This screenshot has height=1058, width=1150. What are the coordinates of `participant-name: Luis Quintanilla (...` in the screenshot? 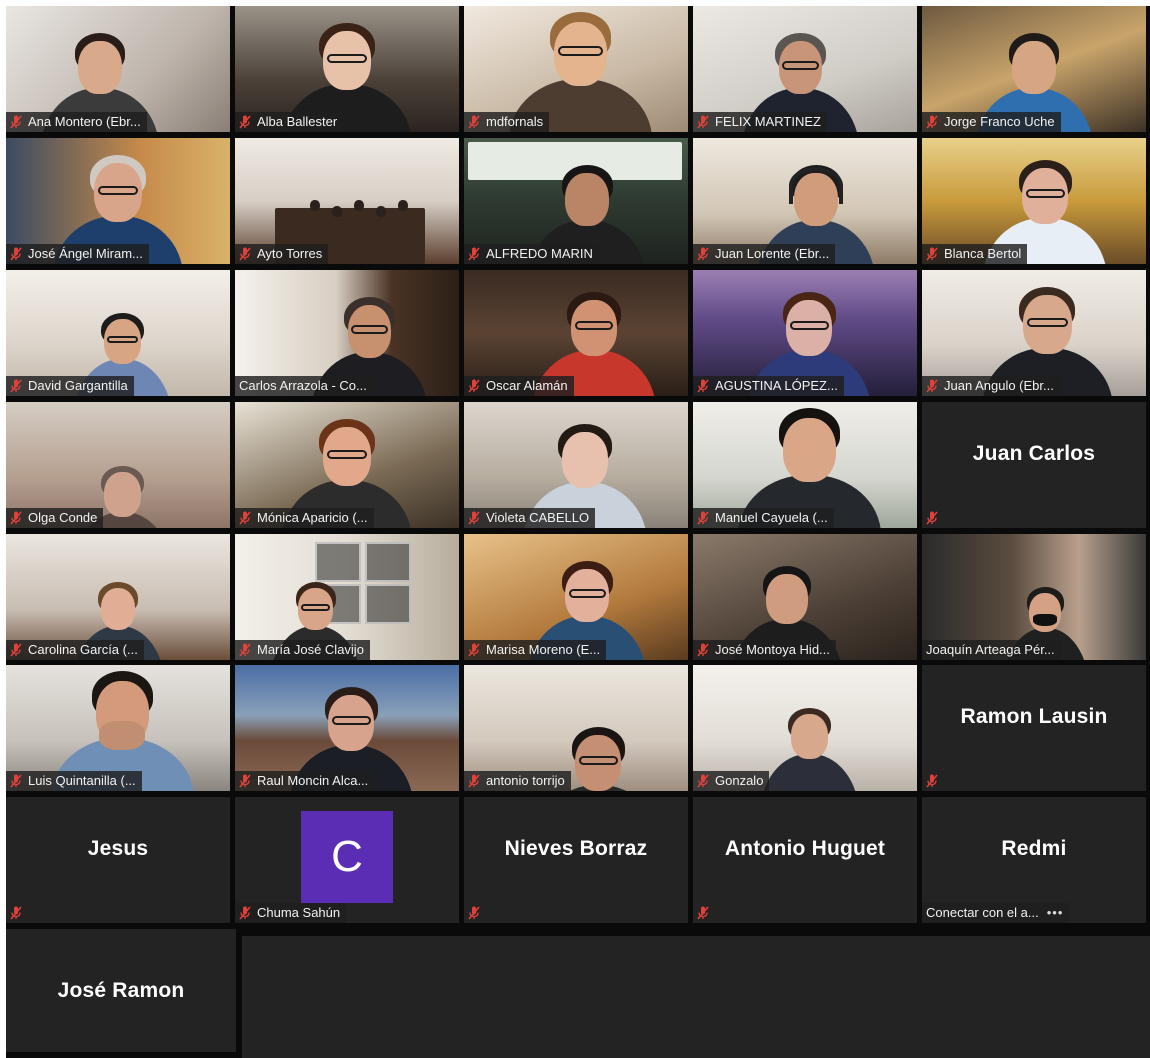 It's located at (82, 780).